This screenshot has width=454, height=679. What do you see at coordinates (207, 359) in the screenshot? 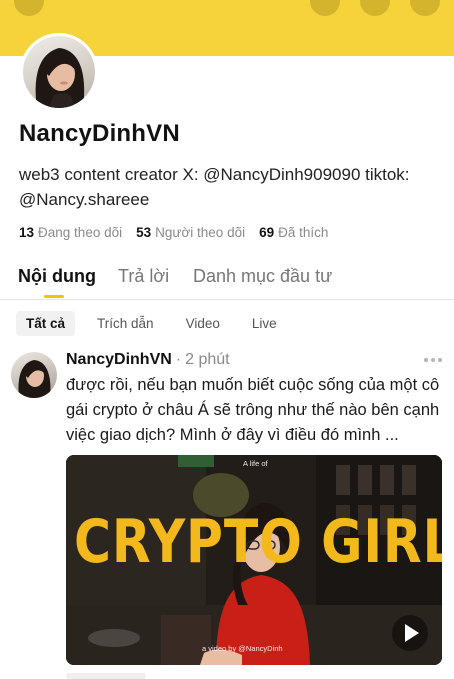
I see `post-timestamp: 2 phút` at bounding box center [207, 359].